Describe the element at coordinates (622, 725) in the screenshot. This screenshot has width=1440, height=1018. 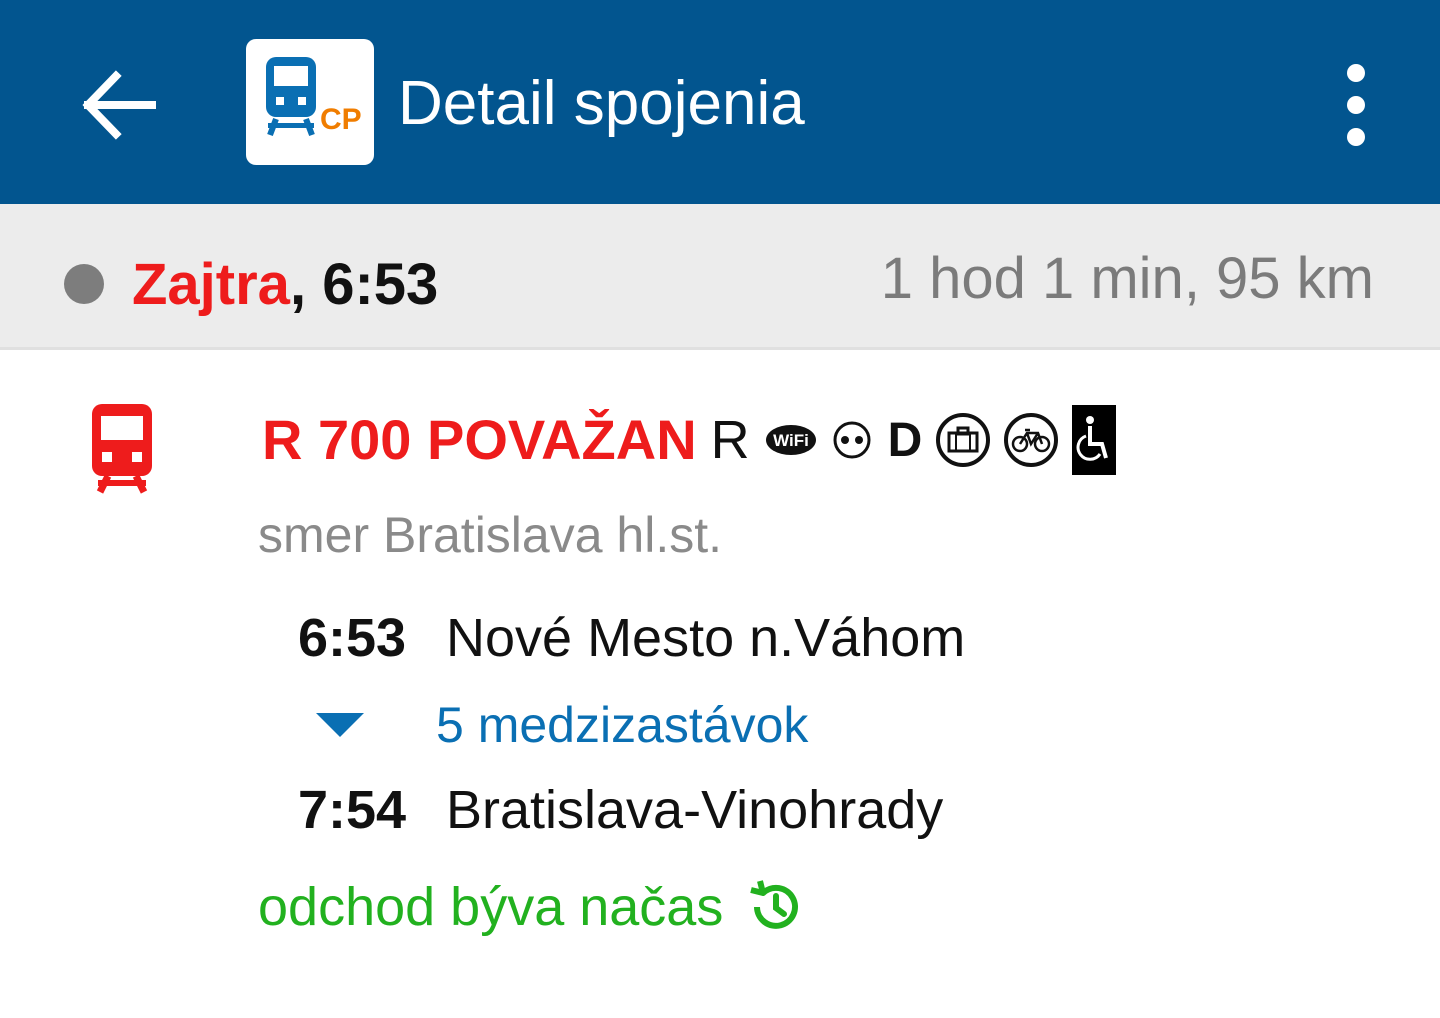
I see `intermediate-stops-label: 5 medzizastávok` at that location.